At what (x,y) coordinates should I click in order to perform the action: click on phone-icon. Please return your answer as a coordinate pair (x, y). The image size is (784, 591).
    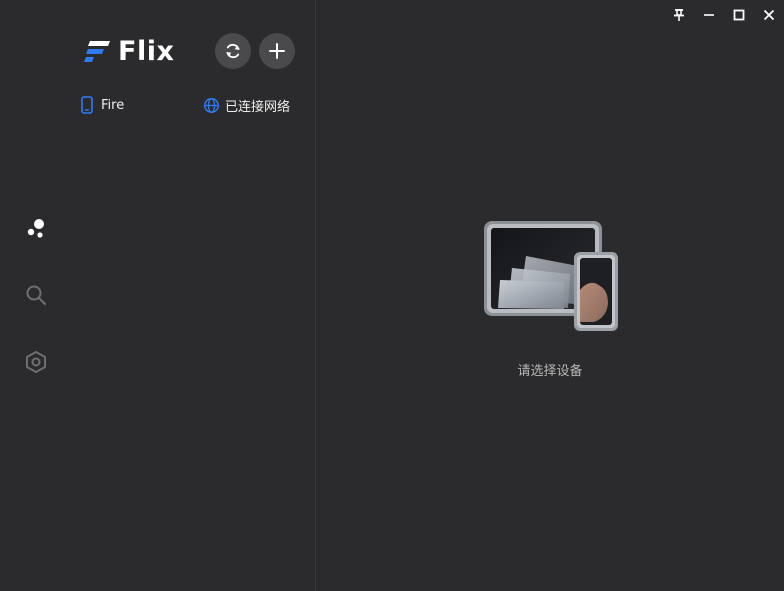
    Looking at the image, I should click on (87, 105).